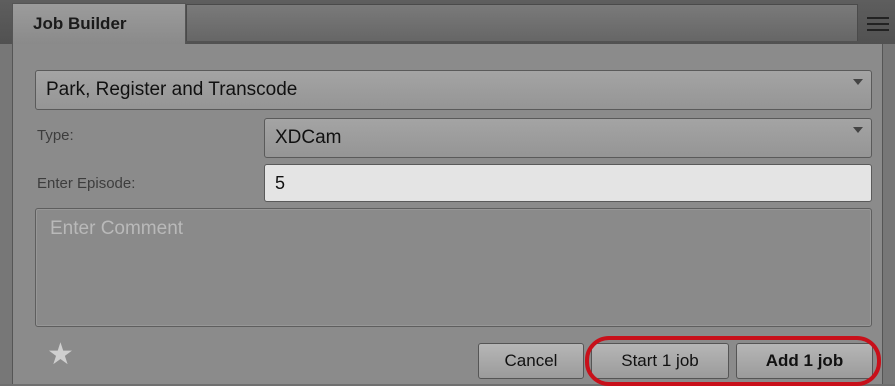 This screenshot has width=895, height=386. Describe the element at coordinates (568, 183) in the screenshot. I see `episode-input: 5` at that location.